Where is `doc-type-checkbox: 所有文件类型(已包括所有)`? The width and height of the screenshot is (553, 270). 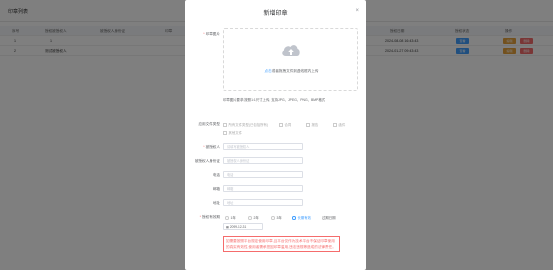 doc-type-checkbox: 所有文件类型(已包括所有) is located at coordinates (245, 124).